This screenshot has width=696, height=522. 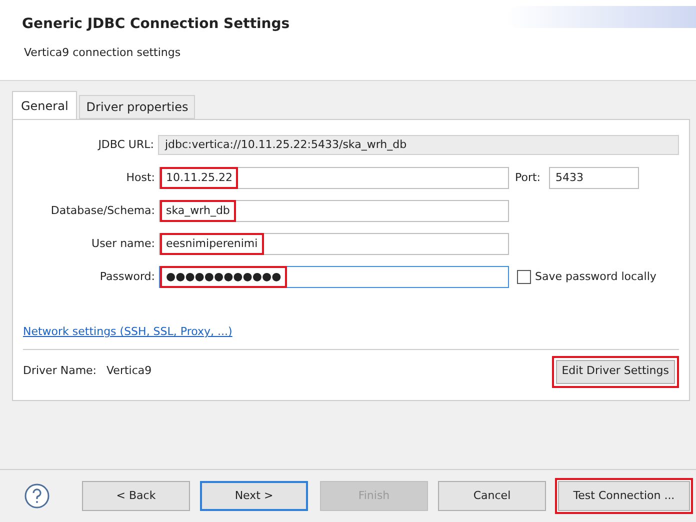 What do you see at coordinates (140, 178) in the screenshot?
I see `field-label: Host:` at bounding box center [140, 178].